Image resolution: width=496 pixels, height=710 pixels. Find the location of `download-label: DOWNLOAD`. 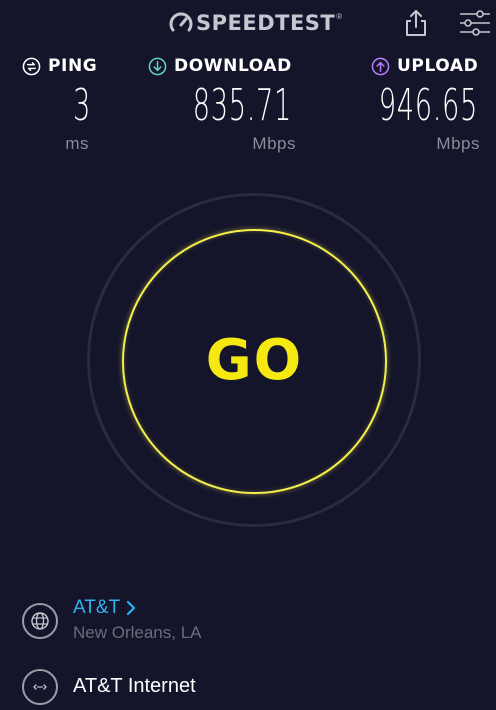

download-label: DOWNLOAD is located at coordinates (233, 66).